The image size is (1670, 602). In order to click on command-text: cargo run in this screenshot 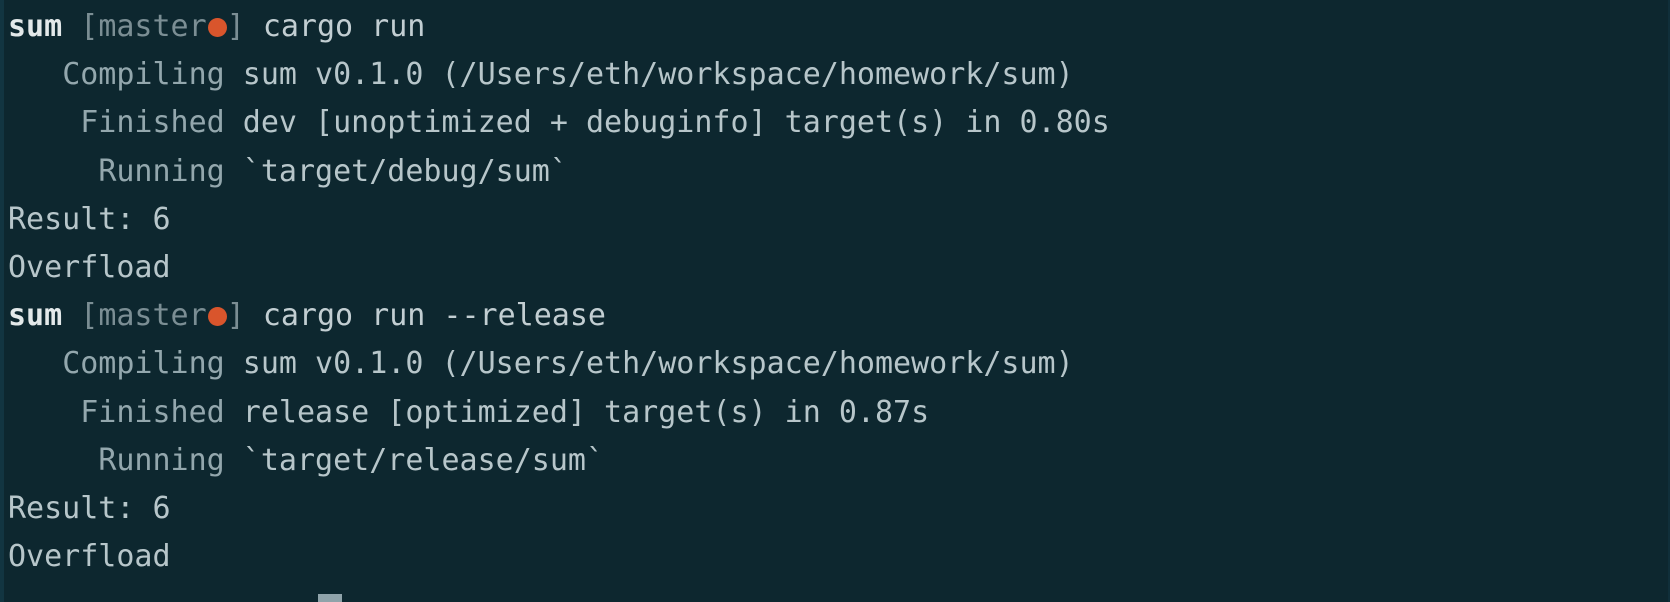, I will do `click(344, 26)`.